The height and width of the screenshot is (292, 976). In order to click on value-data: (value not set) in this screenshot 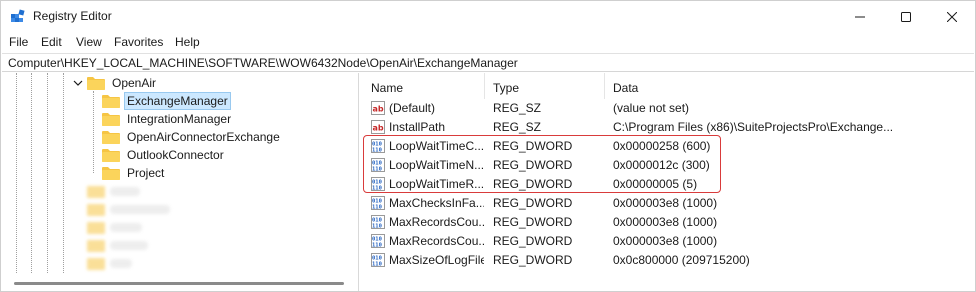, I will do `click(651, 108)`.